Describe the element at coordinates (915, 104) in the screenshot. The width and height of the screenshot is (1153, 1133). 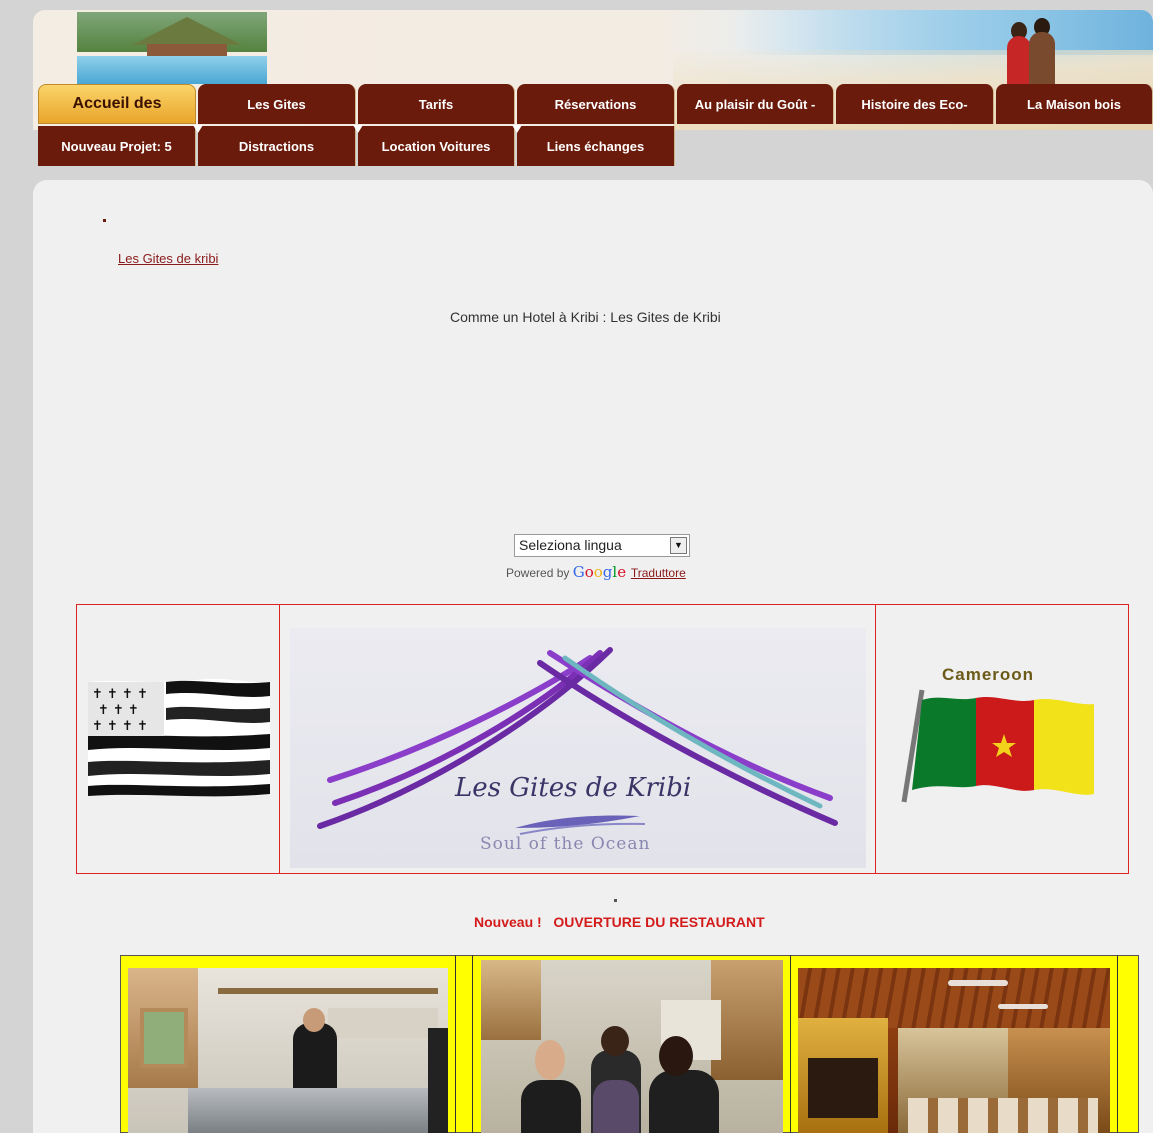
I see `tab-histoire: Histoire des Eco-` at that location.